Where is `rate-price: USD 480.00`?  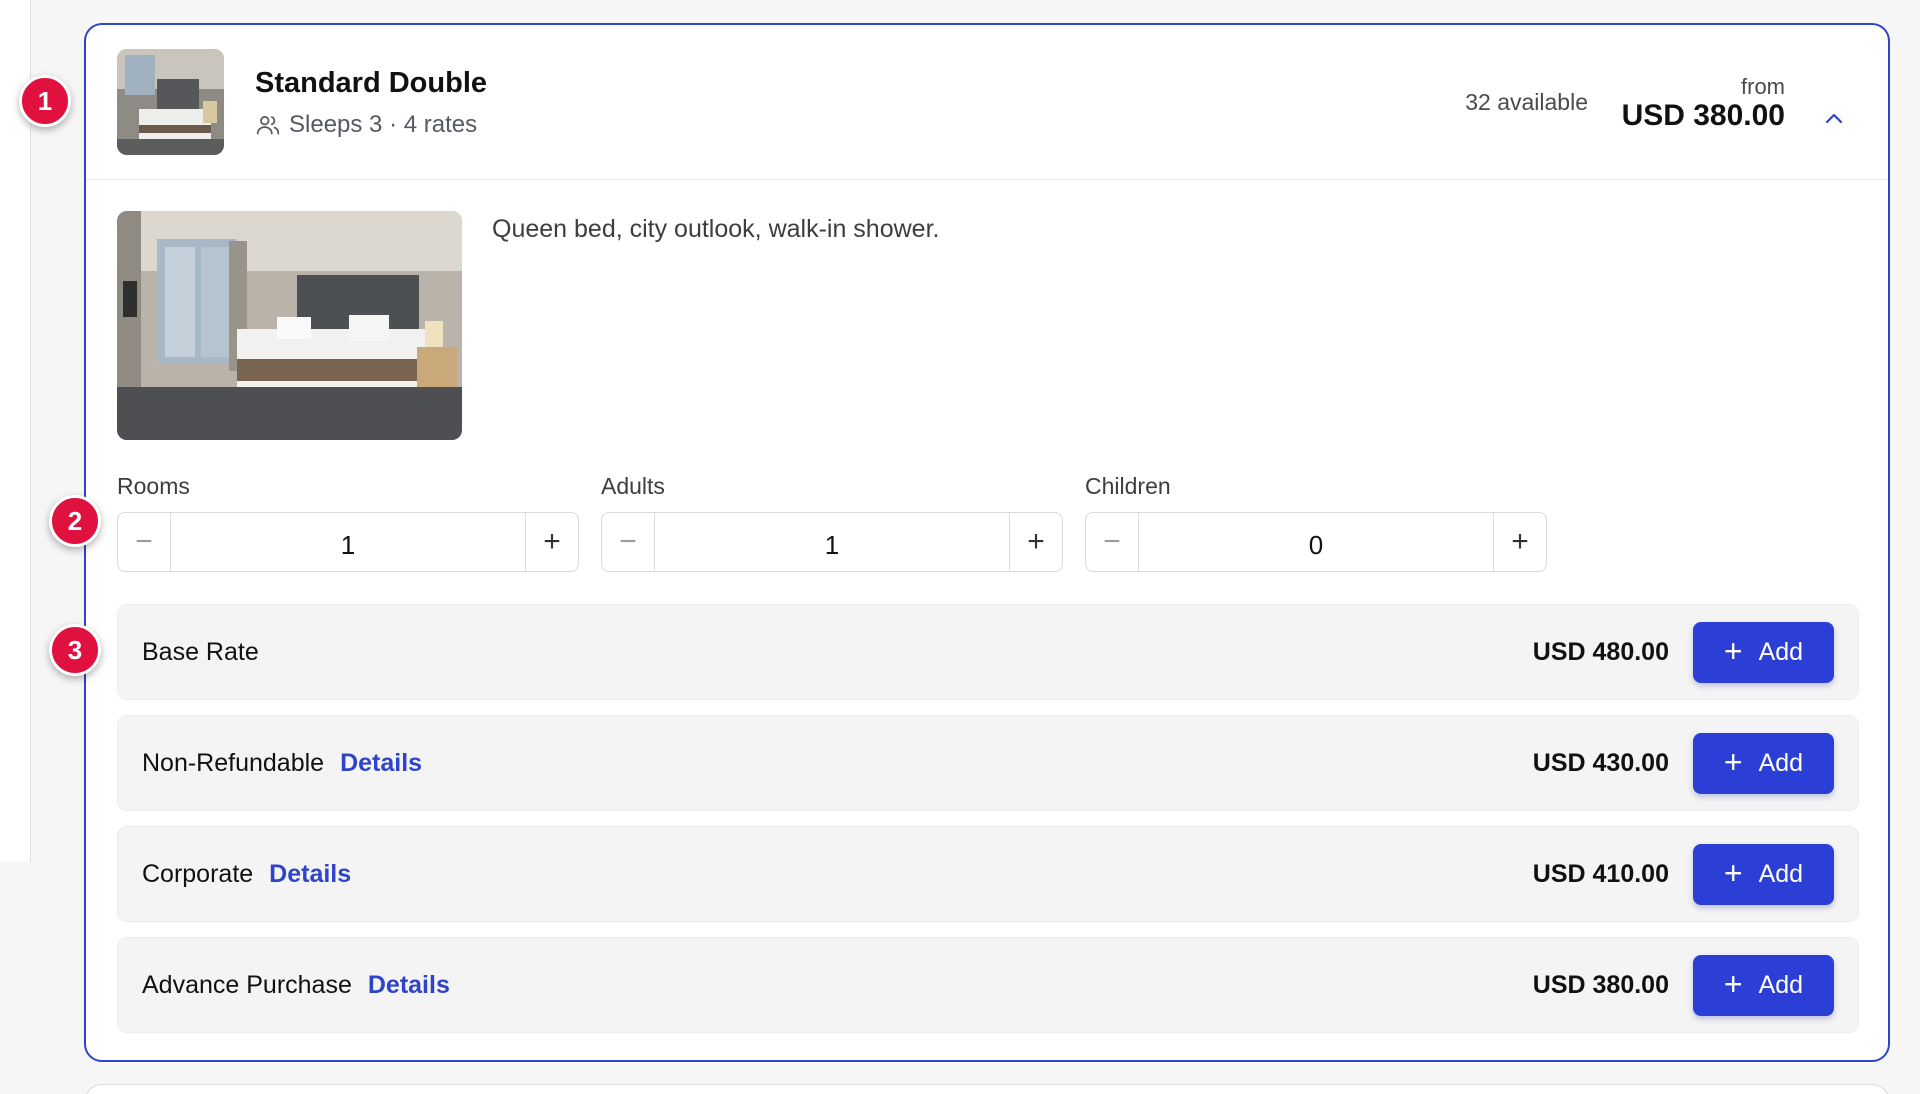
rate-price: USD 480.00 is located at coordinates (1600, 651).